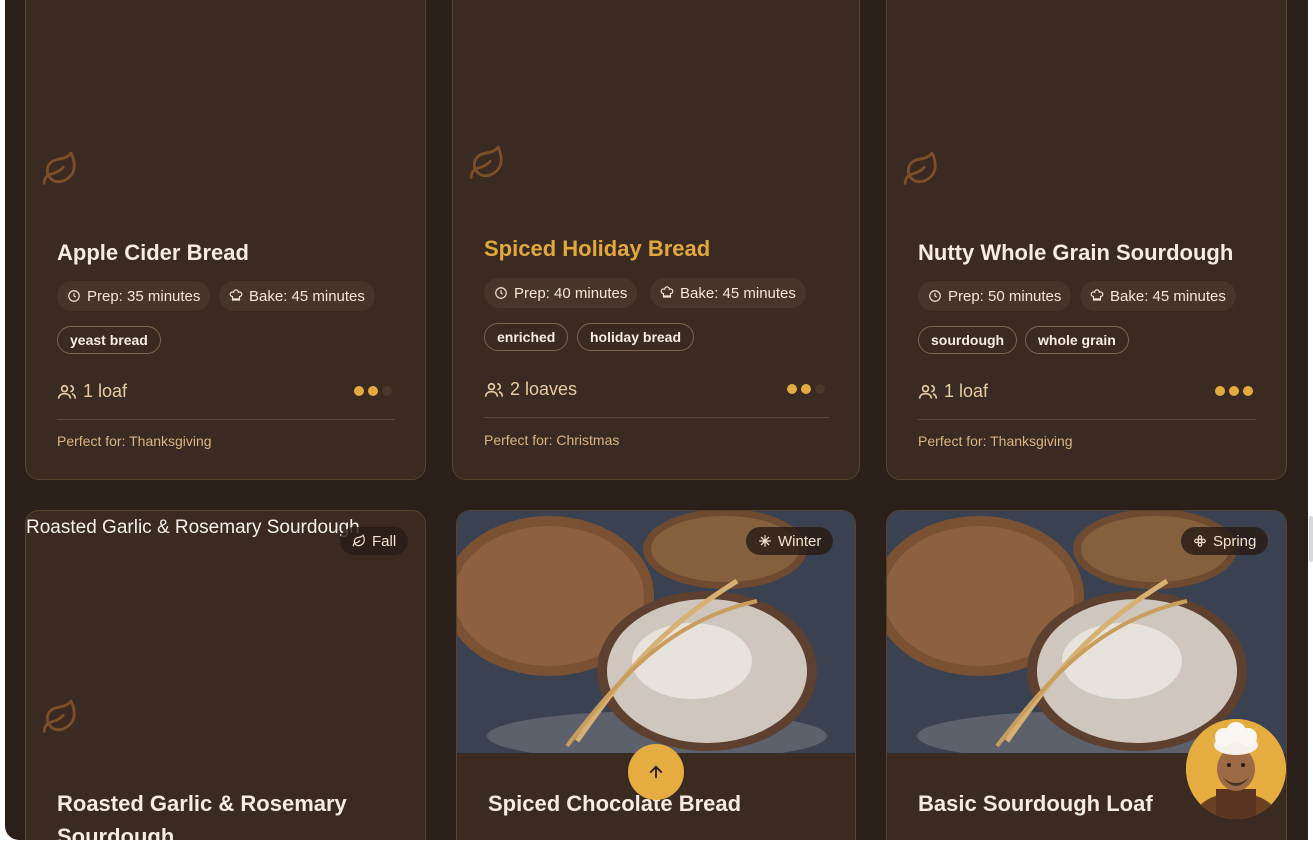  I want to click on prep-time-chip: Prep: 35 minutes, so click(134, 296).